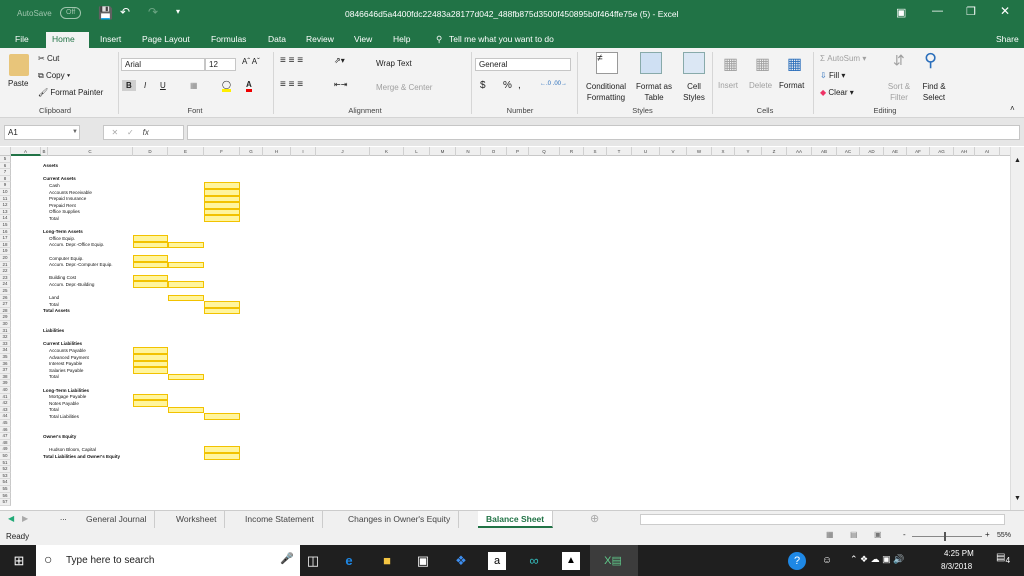 This screenshot has width=1024, height=576. Describe the element at coordinates (5, 179) in the screenshot. I see `row-header: 8` at that location.